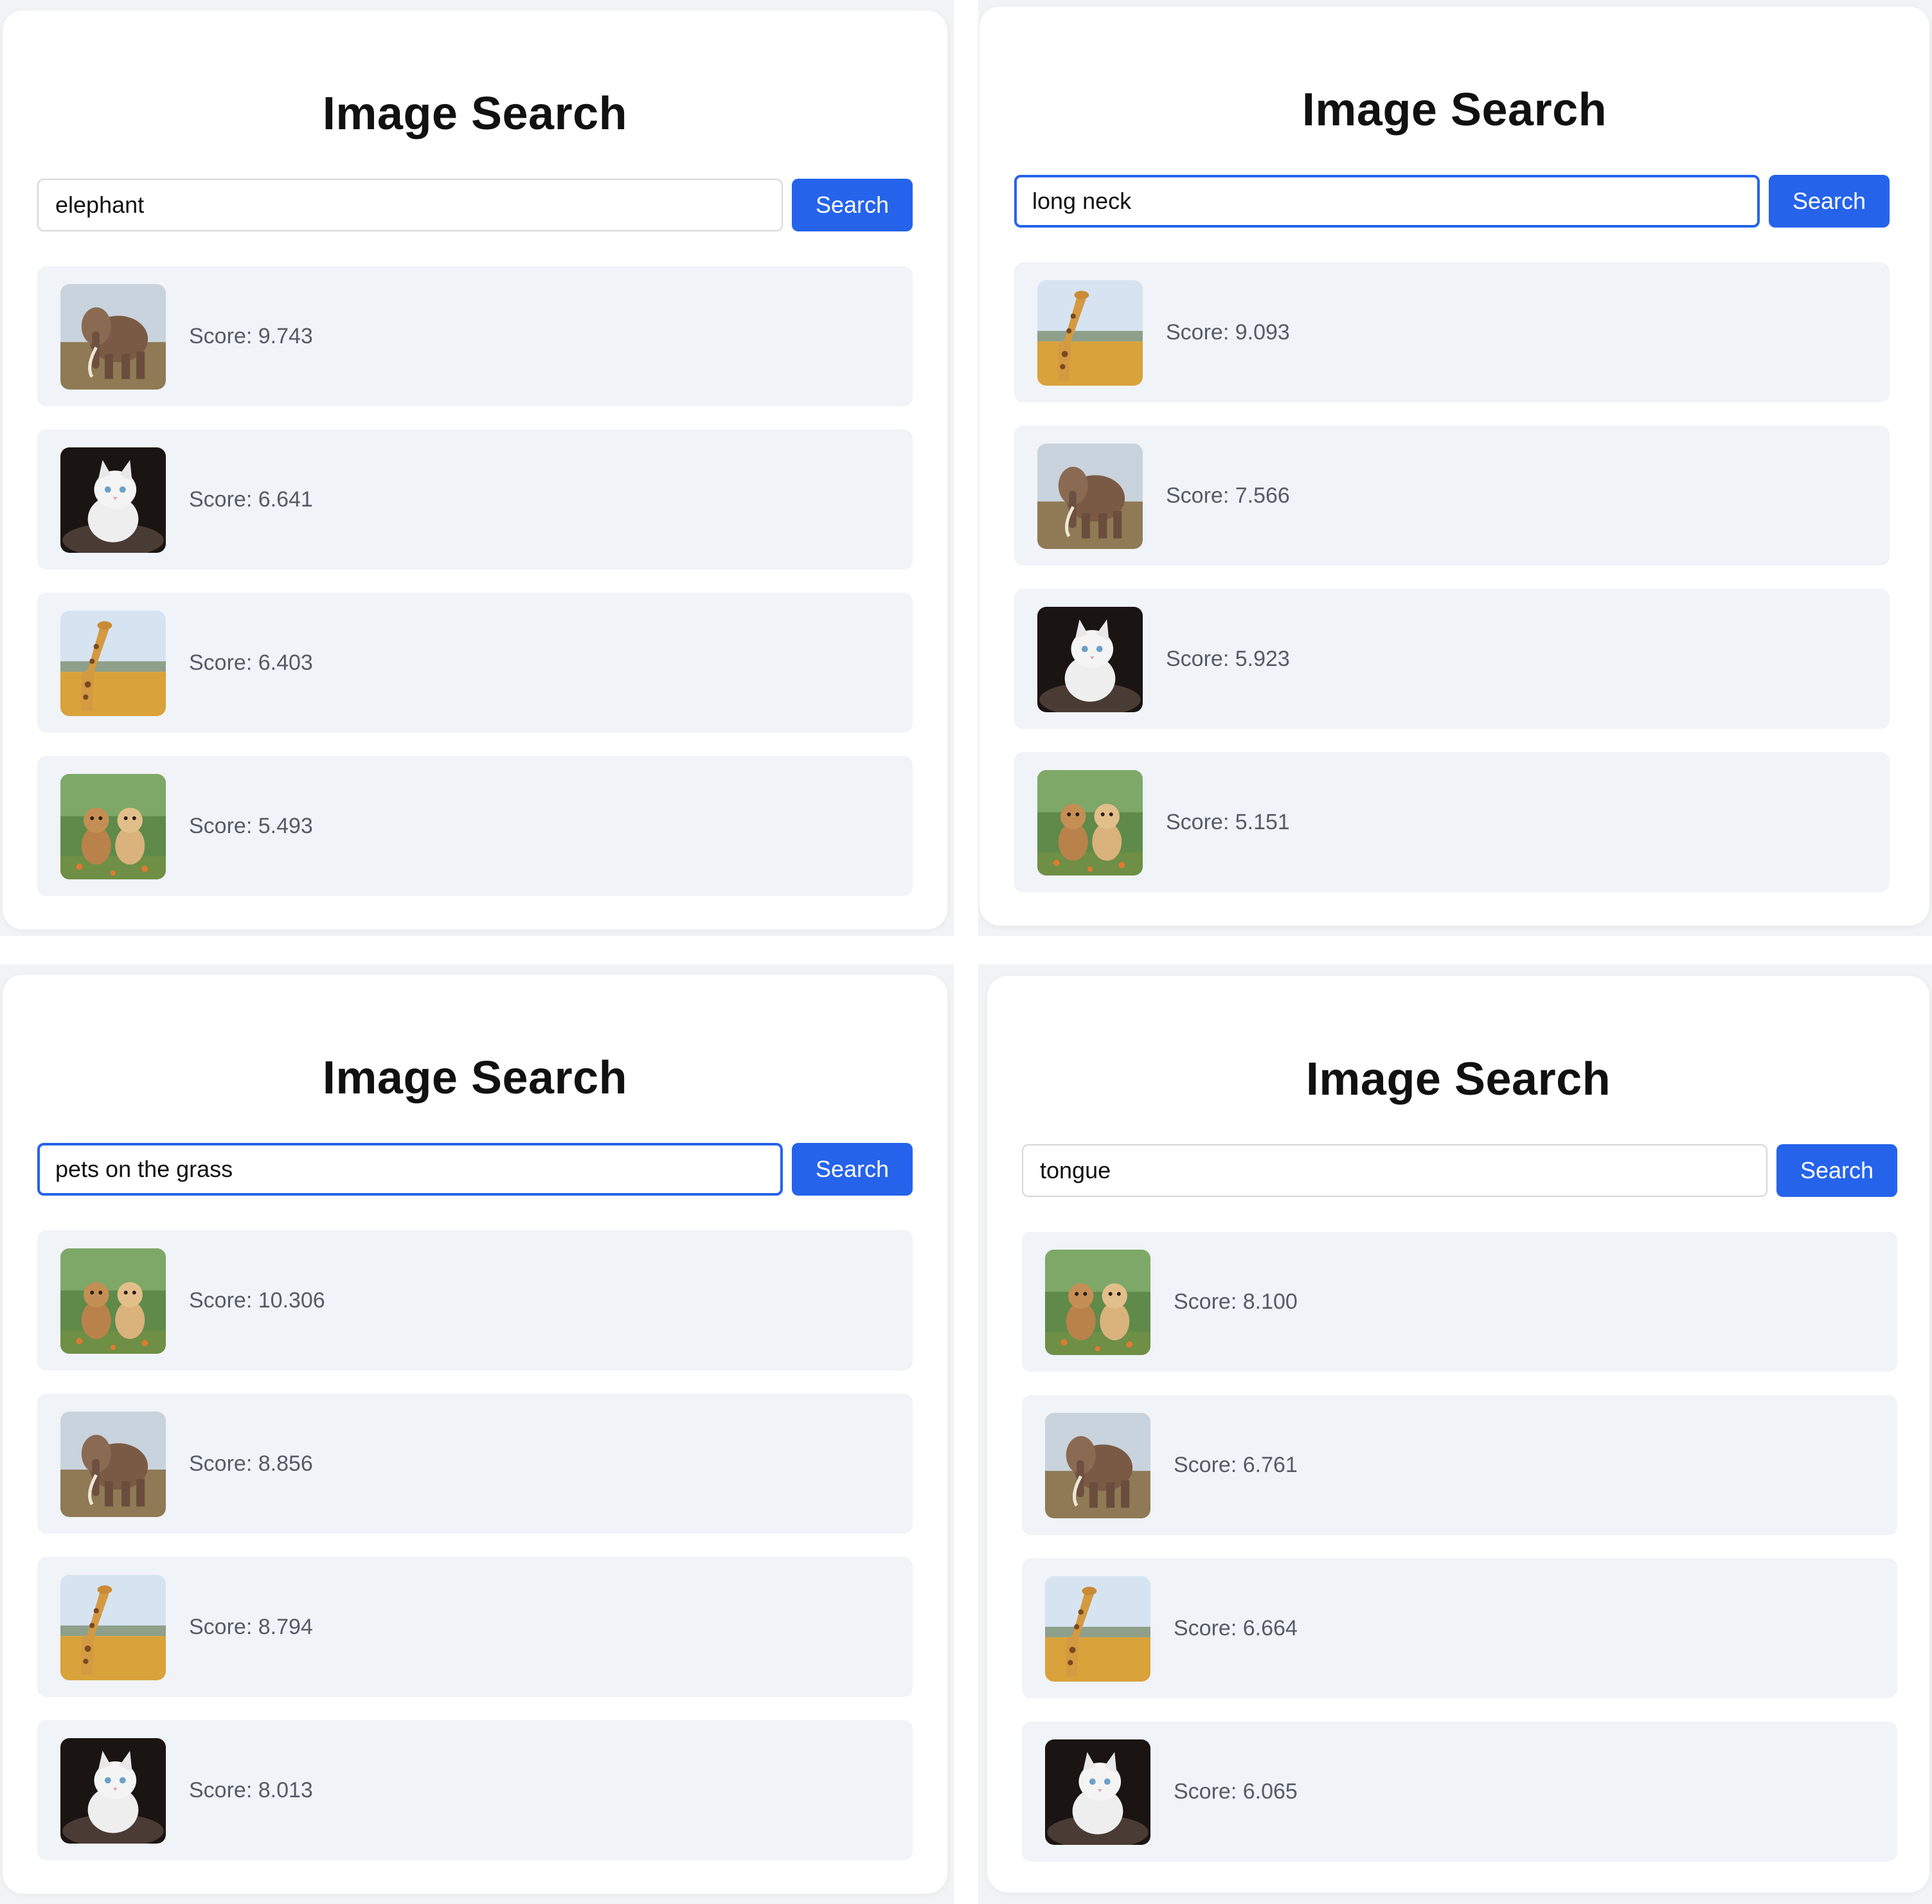  What do you see at coordinates (475, 1464) in the screenshot?
I see `result-item: Score: 8.856` at bounding box center [475, 1464].